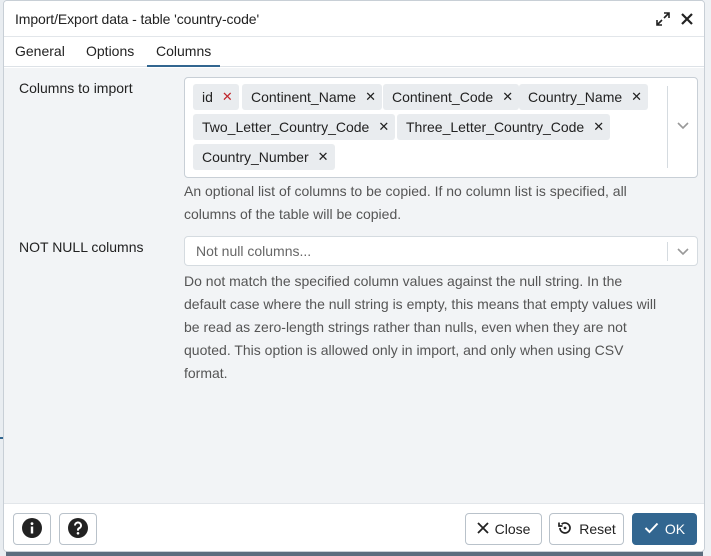 The height and width of the screenshot is (556, 711). What do you see at coordinates (207, 97) in the screenshot?
I see `column-chip-label: id` at bounding box center [207, 97].